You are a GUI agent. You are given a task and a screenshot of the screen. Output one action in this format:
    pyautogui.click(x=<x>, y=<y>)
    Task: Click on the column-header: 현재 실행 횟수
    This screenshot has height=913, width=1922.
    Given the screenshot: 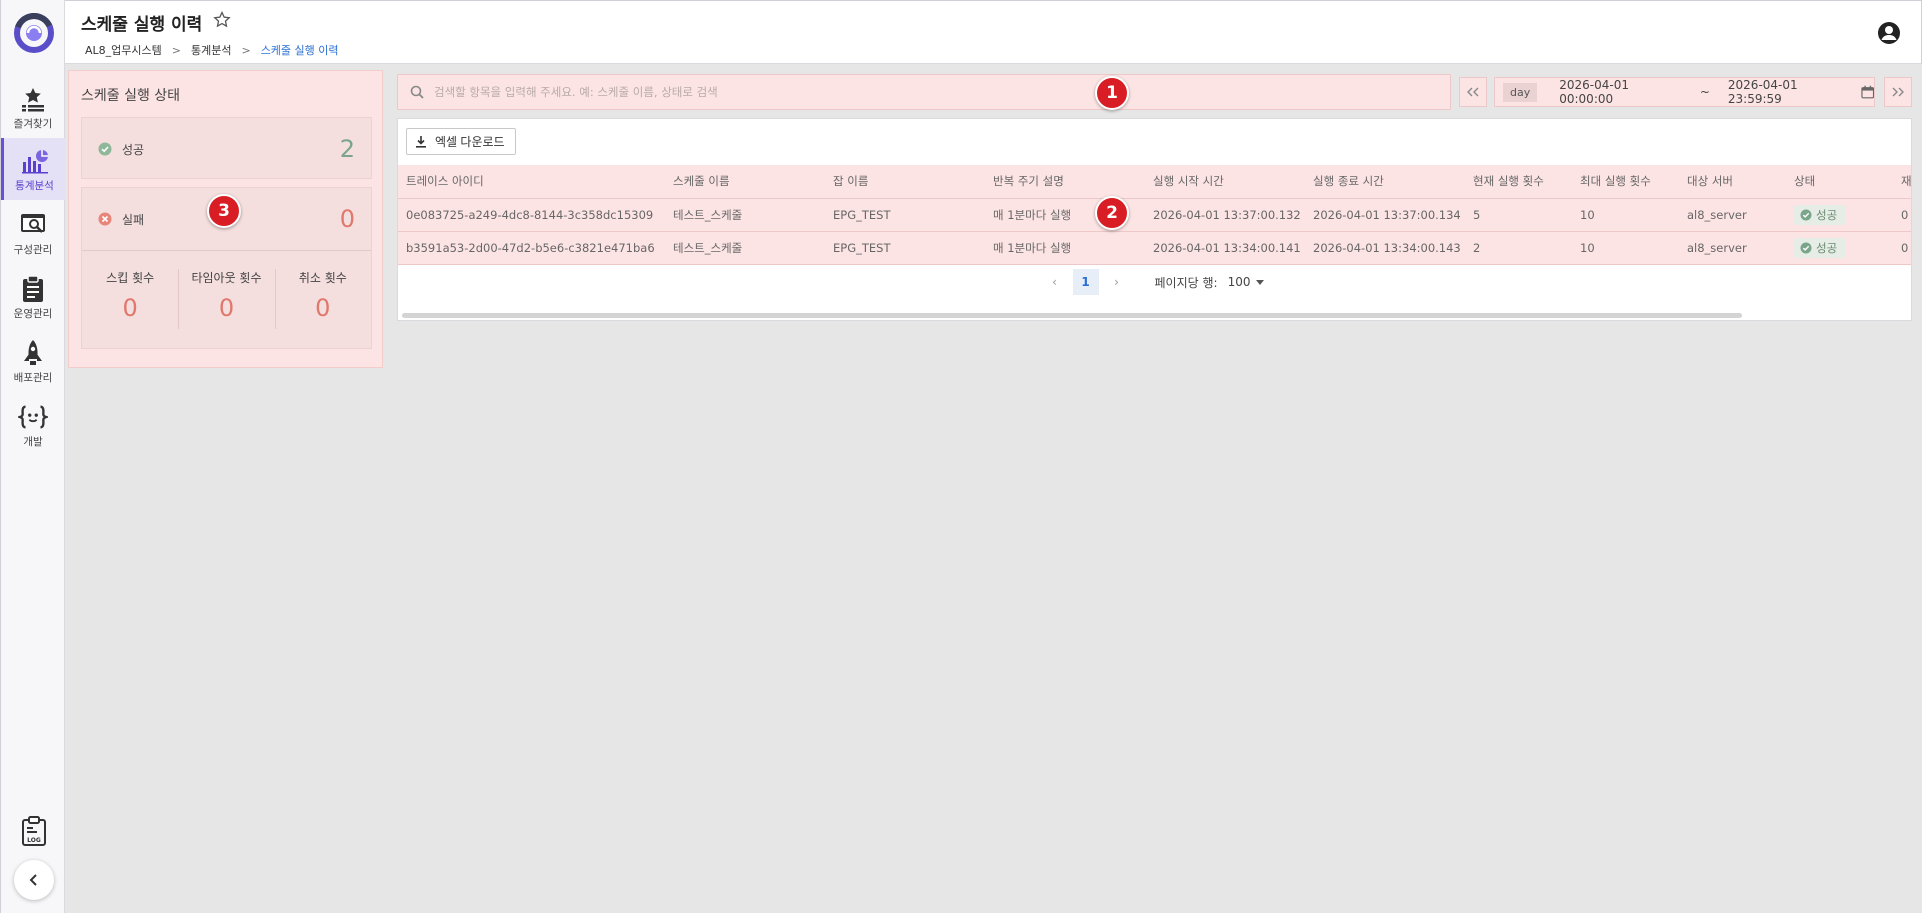 What is the action you would take?
    pyautogui.click(x=1518, y=182)
    